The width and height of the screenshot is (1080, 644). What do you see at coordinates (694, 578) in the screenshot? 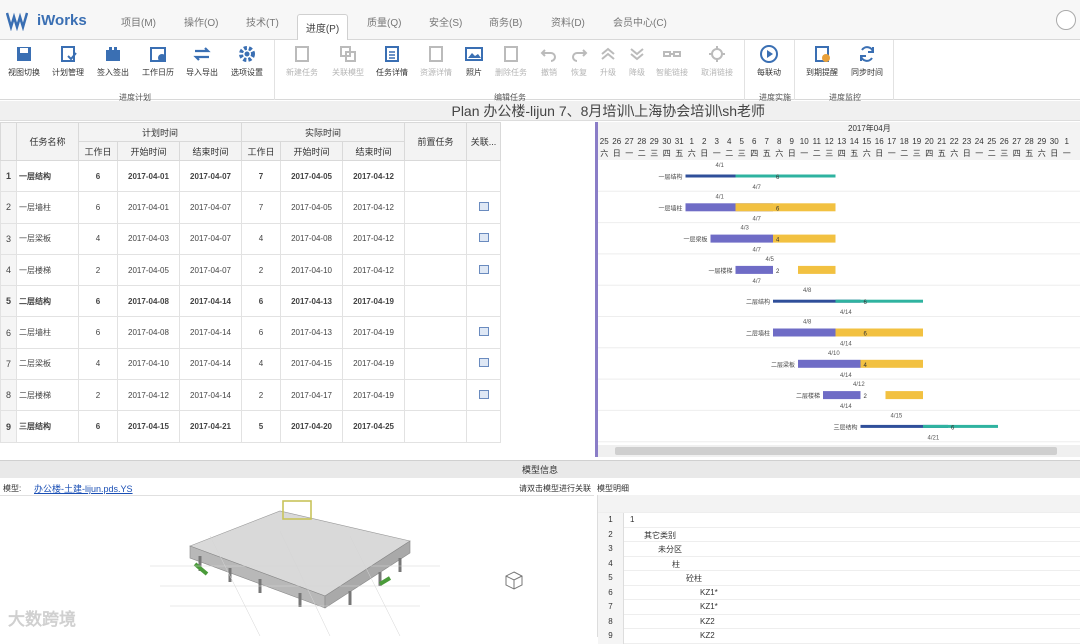
I see `tree-node-label: 砼柱` at bounding box center [694, 578].